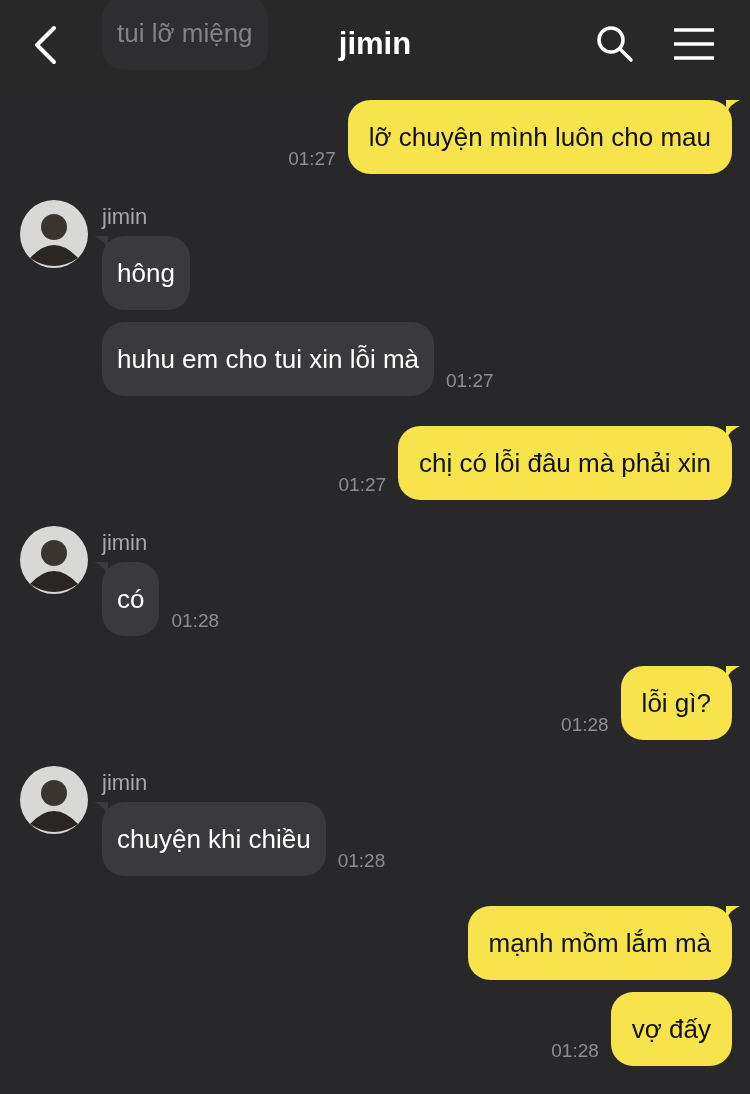 This screenshot has width=750, height=1094. Describe the element at coordinates (131, 599) in the screenshot. I see `message-bubble: có` at that location.